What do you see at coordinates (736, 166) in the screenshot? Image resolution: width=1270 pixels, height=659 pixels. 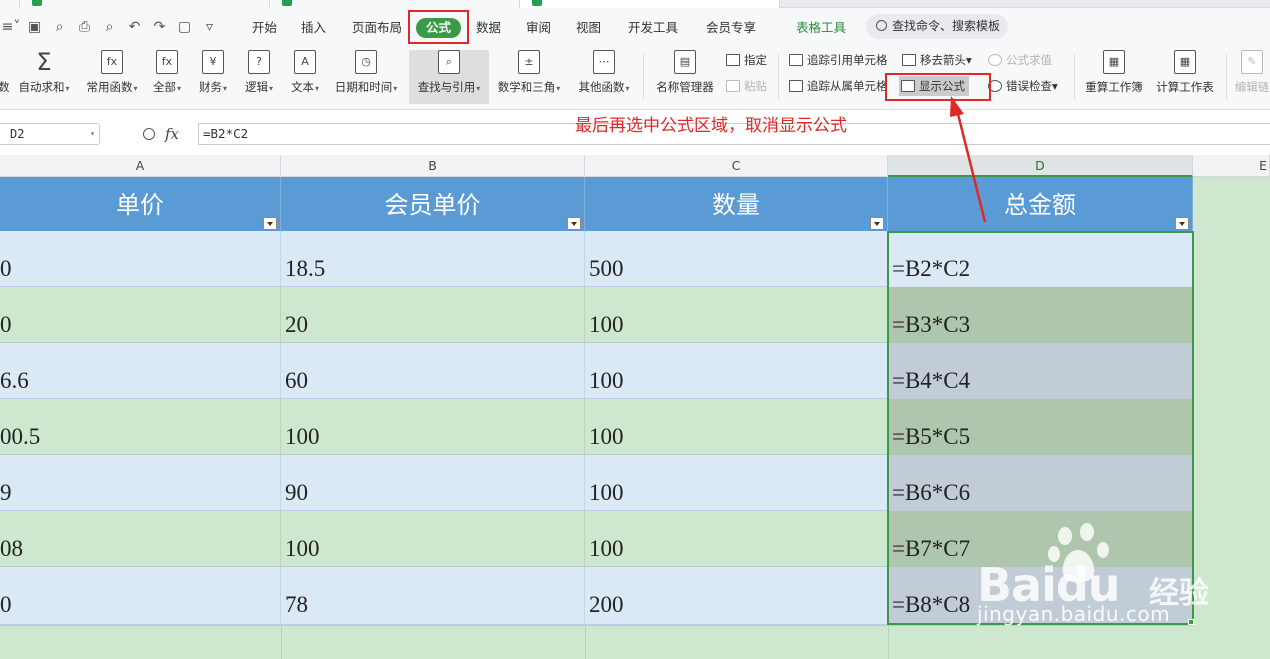 I see `column-header-c: C` at bounding box center [736, 166].